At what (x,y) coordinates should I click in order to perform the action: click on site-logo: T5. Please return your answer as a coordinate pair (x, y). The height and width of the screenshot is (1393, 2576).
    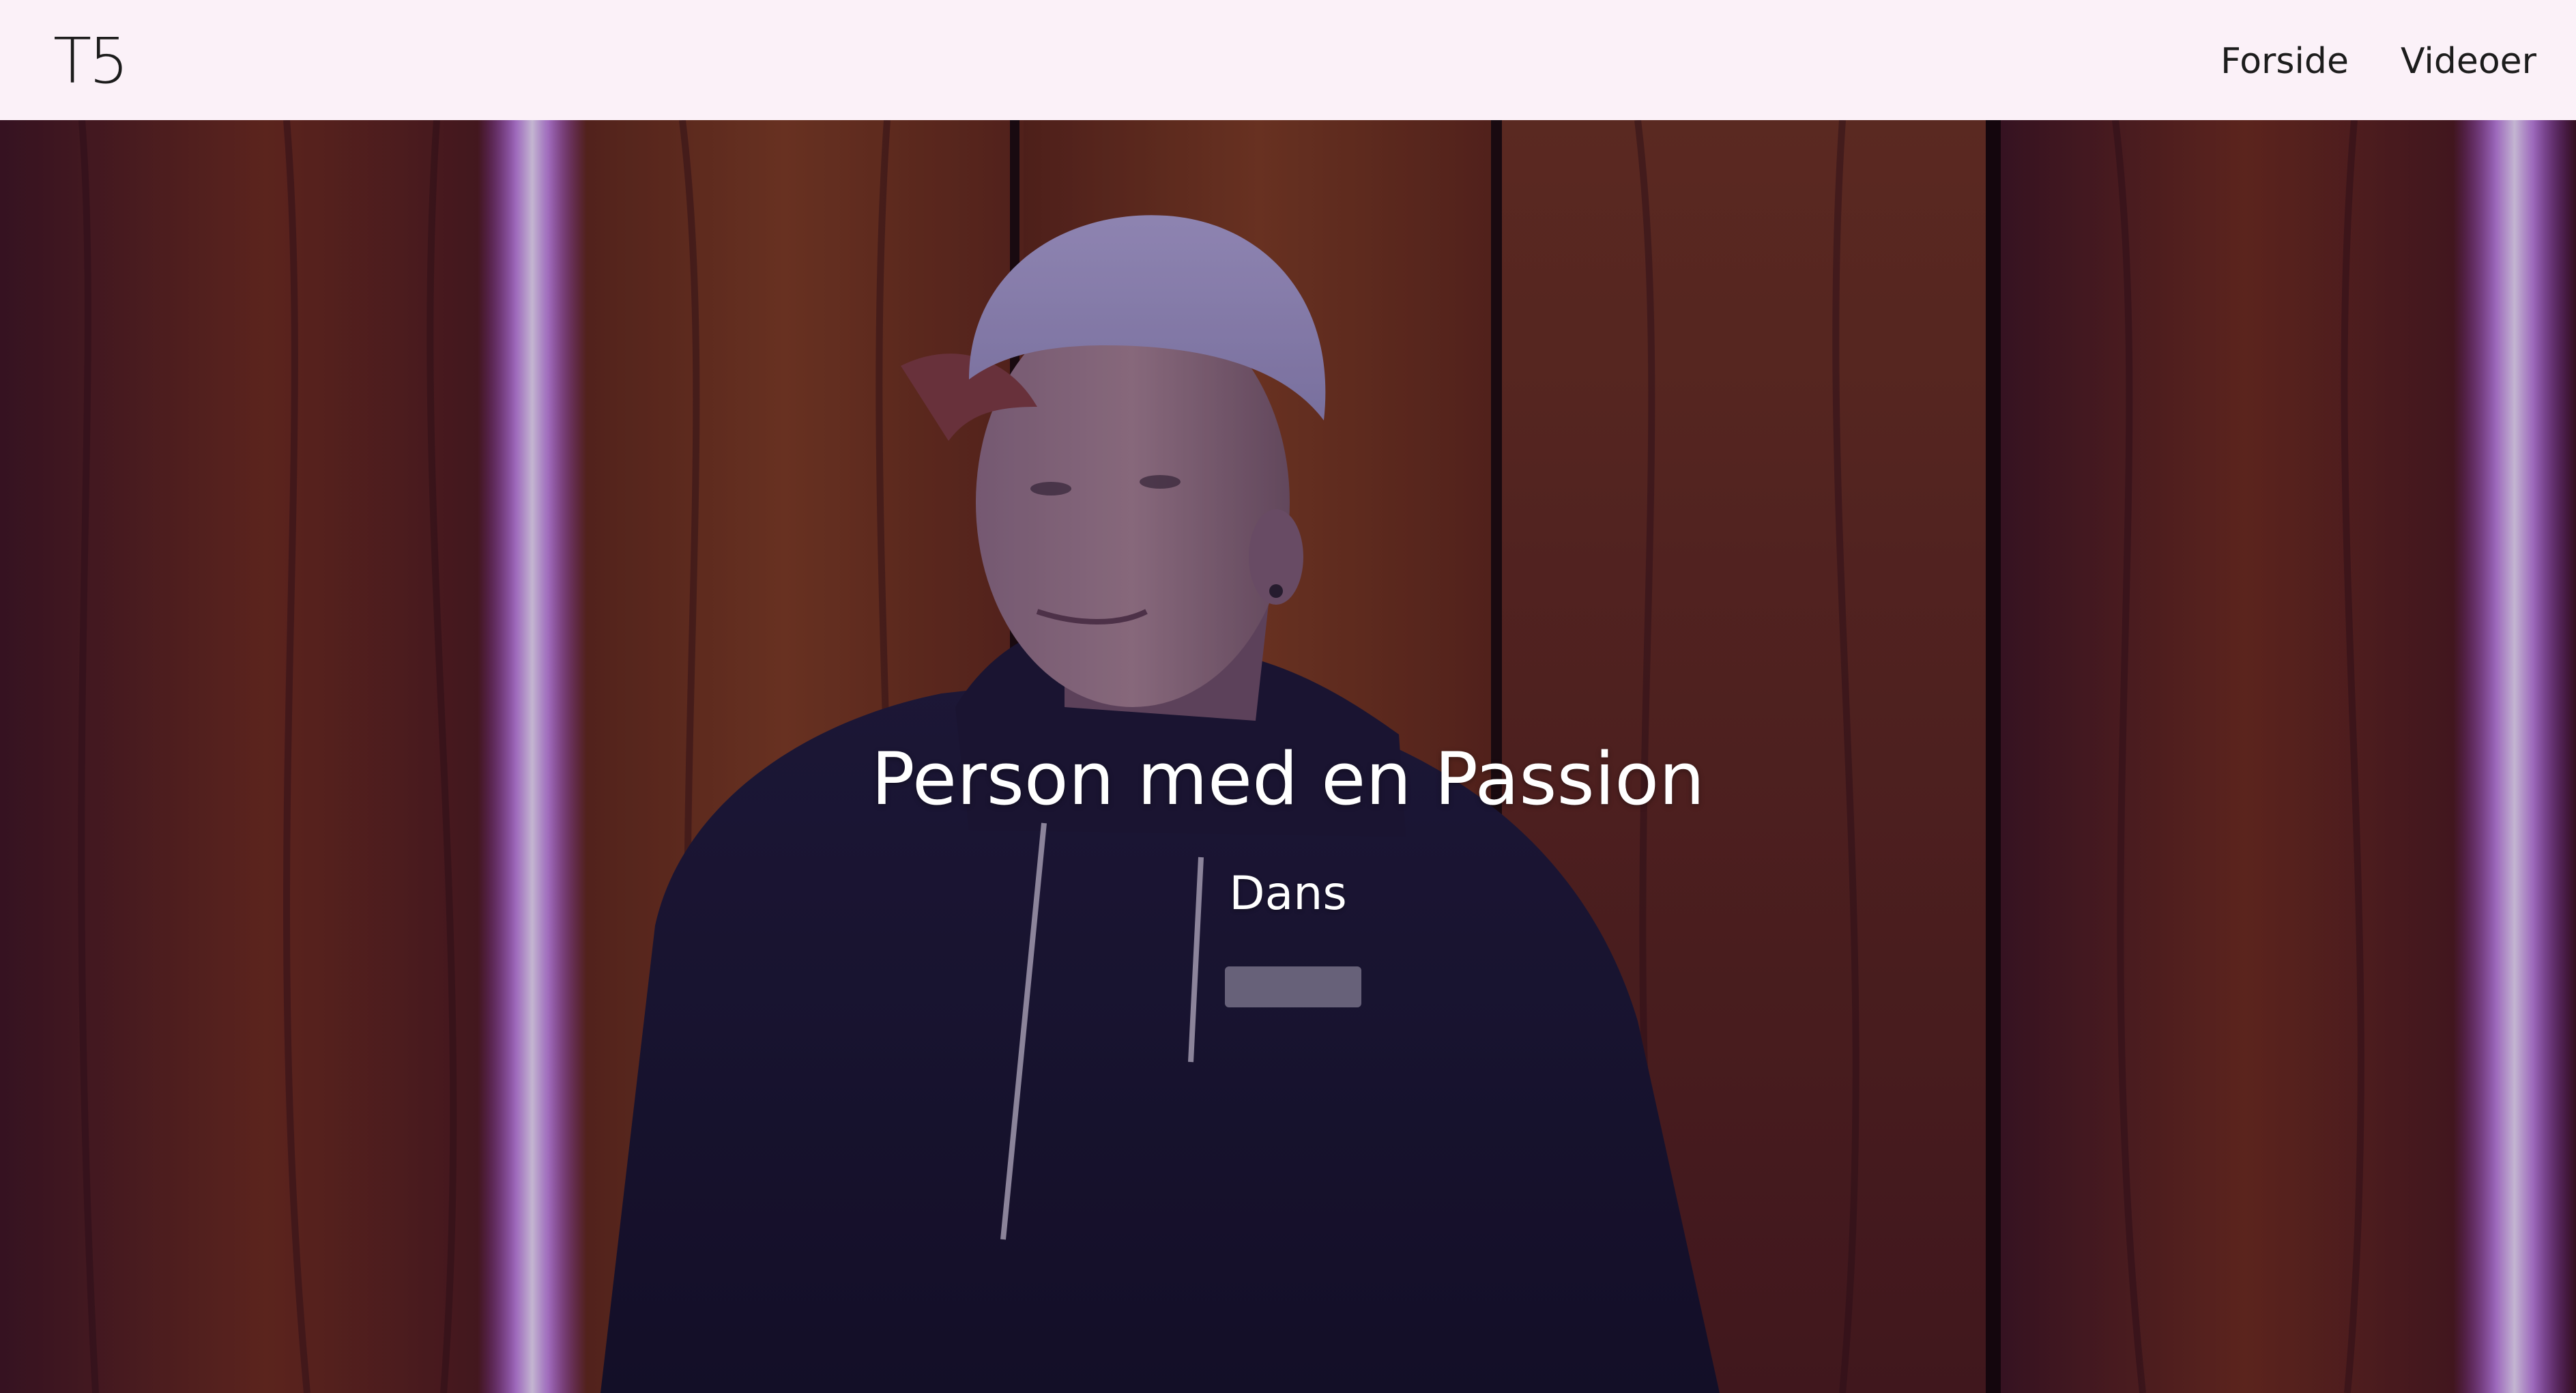
    Looking at the image, I should click on (91, 61).